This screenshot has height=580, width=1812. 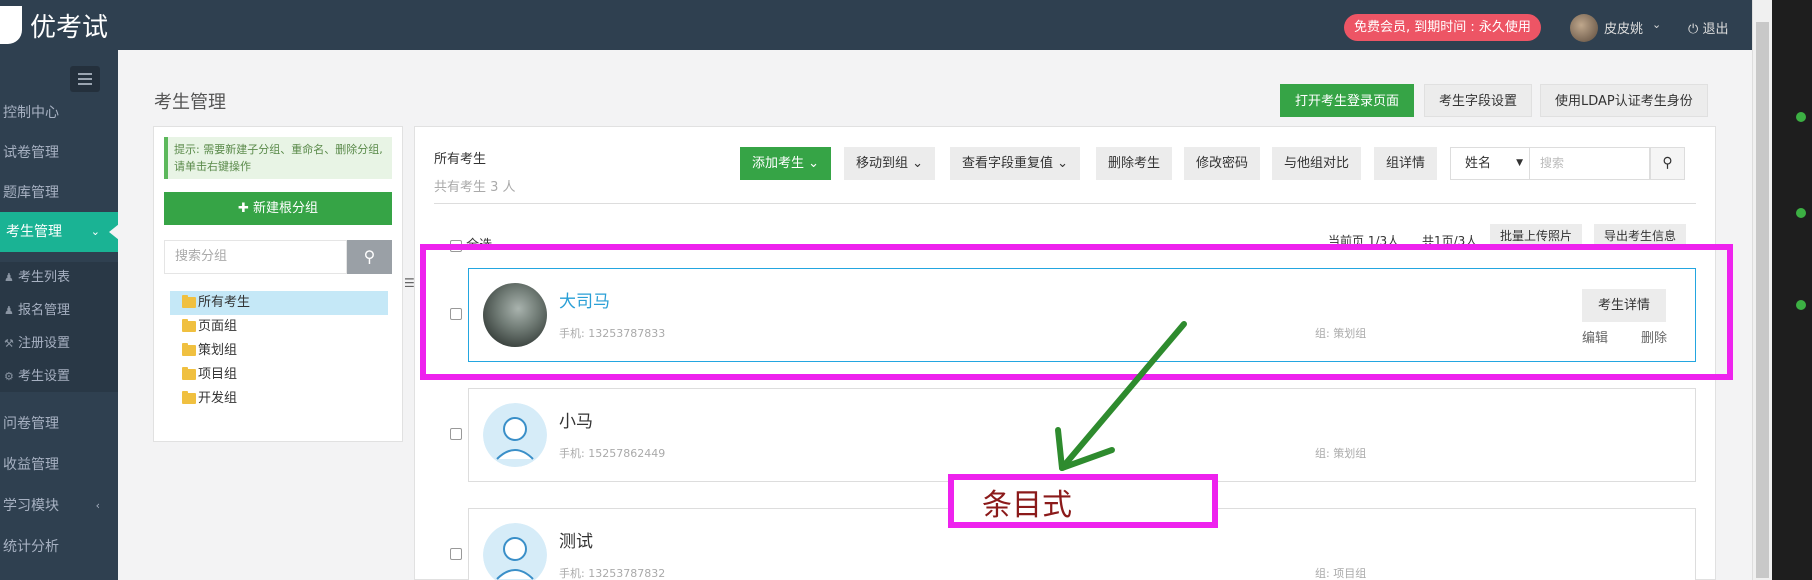 What do you see at coordinates (31, 113) in the screenshot?
I see `sidebar-item-label: 控制中心` at bounding box center [31, 113].